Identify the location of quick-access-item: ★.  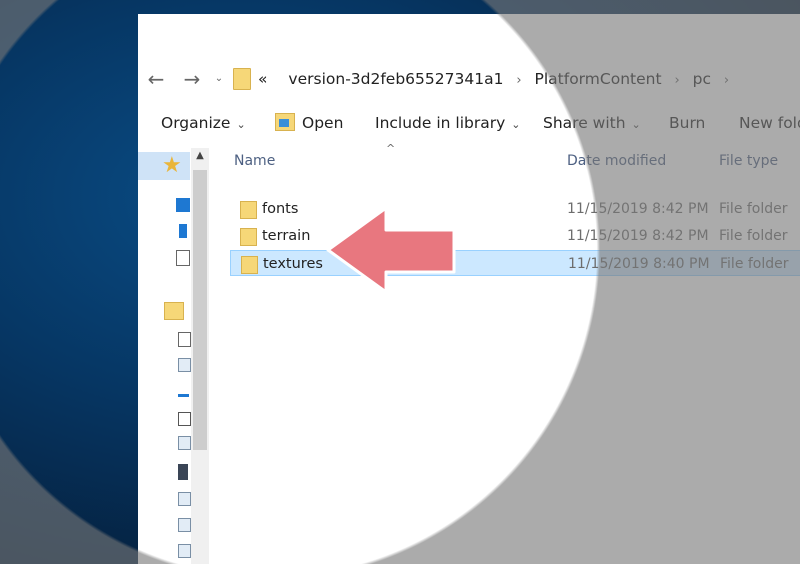
(164, 166).